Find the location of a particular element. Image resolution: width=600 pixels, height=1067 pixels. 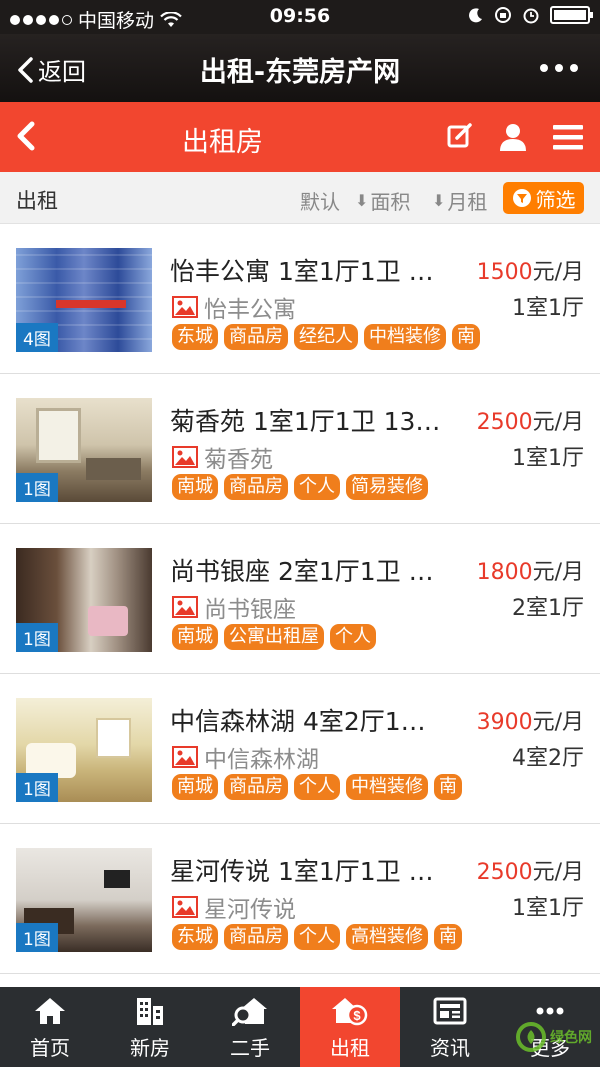

price-value: 1500 is located at coordinates (504, 272).